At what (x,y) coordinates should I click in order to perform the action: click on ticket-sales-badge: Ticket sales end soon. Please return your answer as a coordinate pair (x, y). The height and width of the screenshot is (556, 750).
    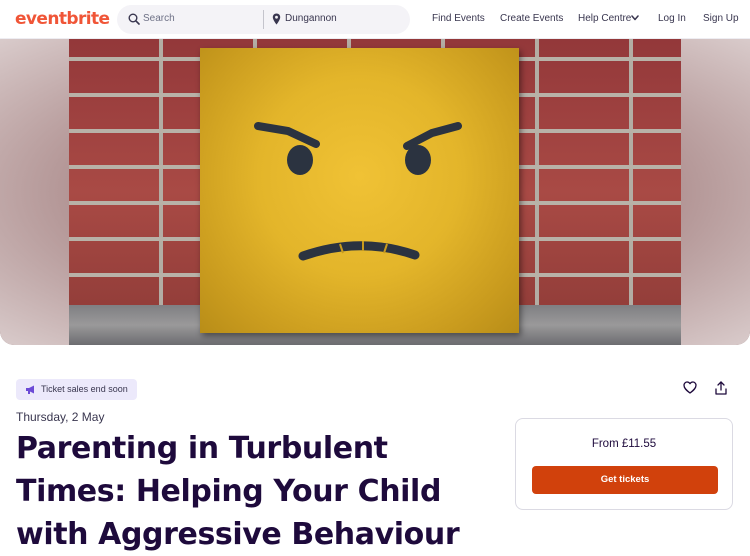
    Looking at the image, I should click on (76, 389).